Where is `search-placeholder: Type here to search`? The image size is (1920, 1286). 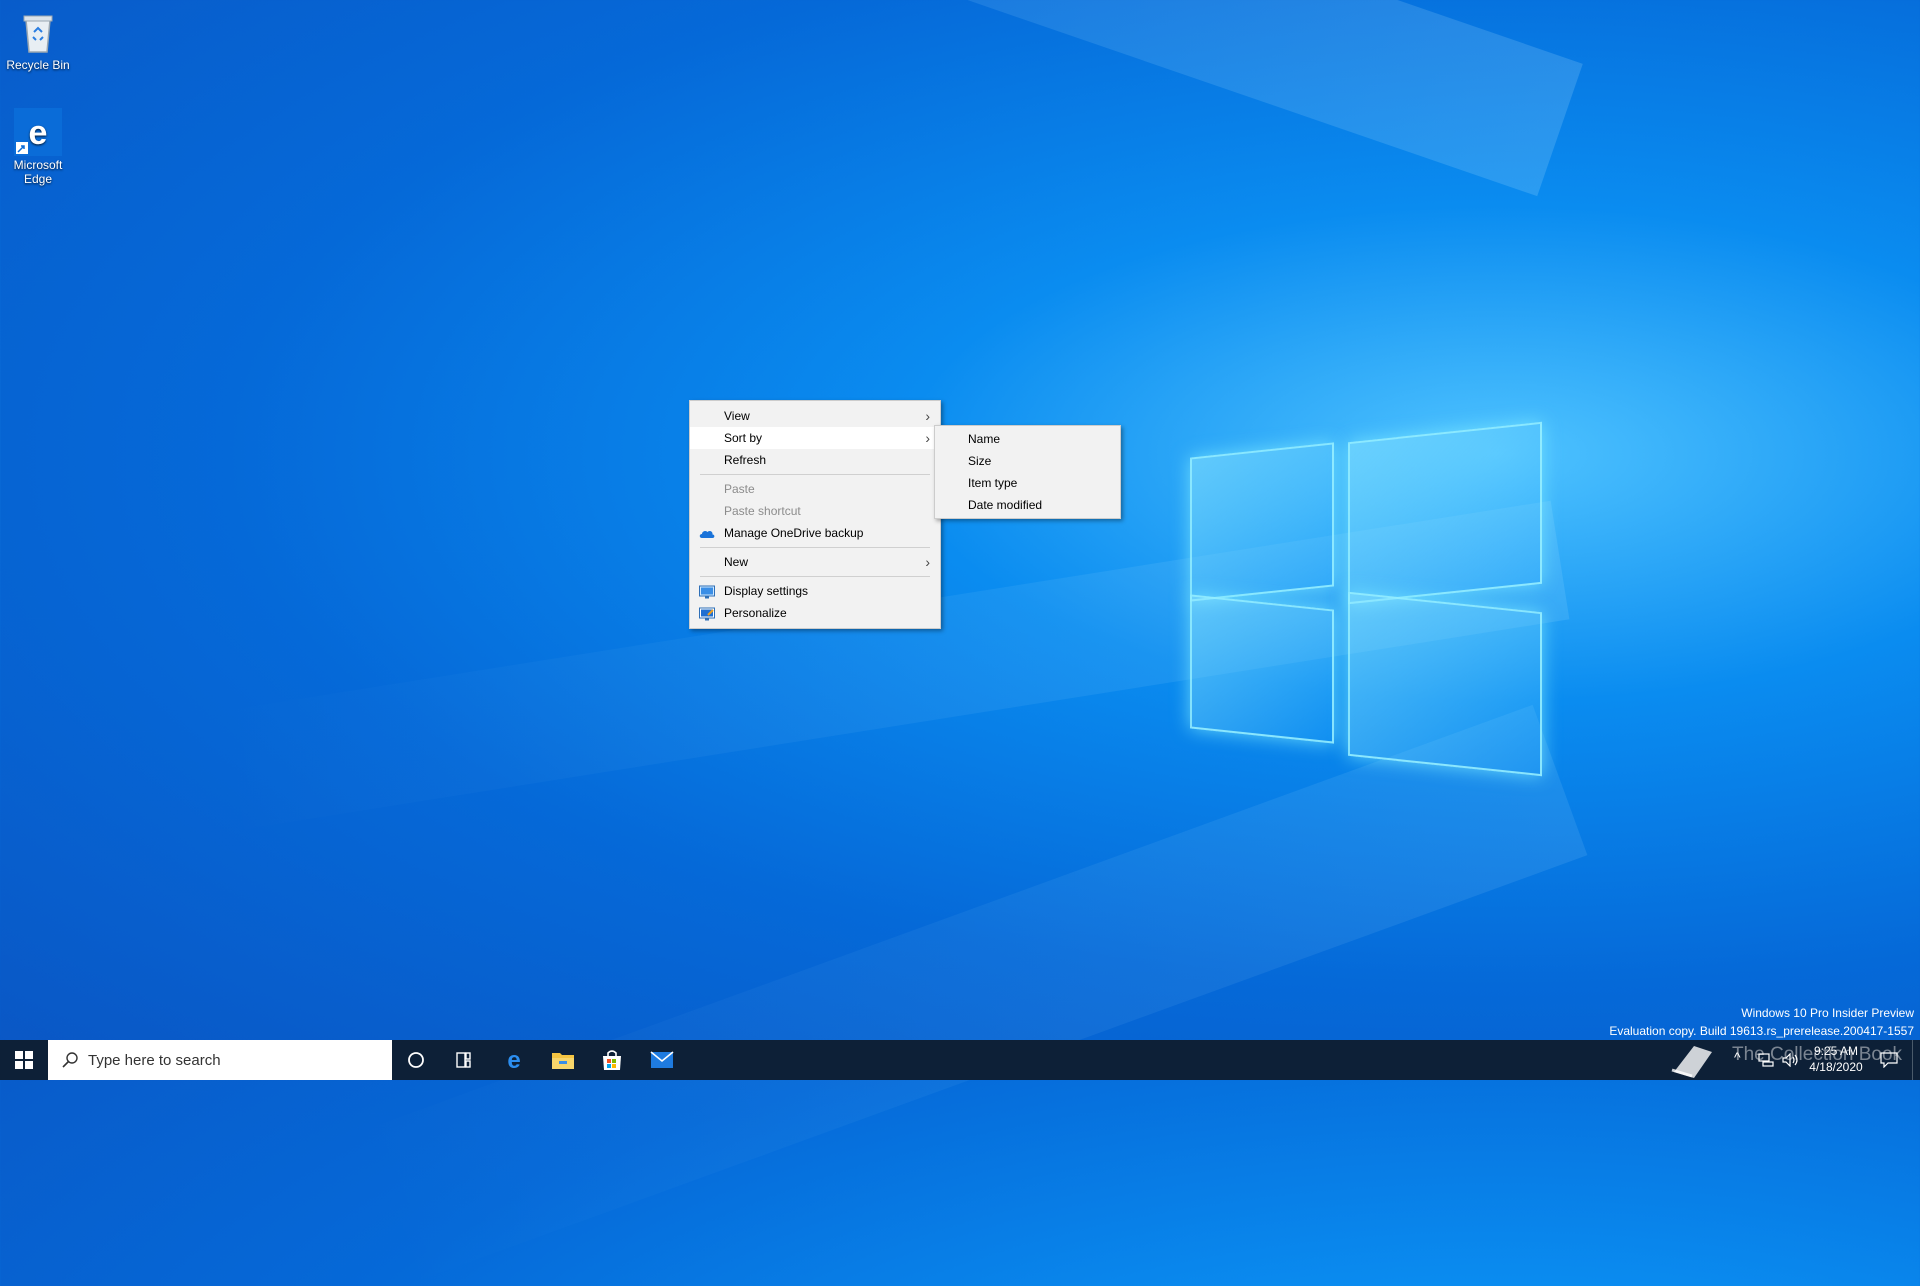
search-placeholder: Type here to search is located at coordinates (154, 1060).